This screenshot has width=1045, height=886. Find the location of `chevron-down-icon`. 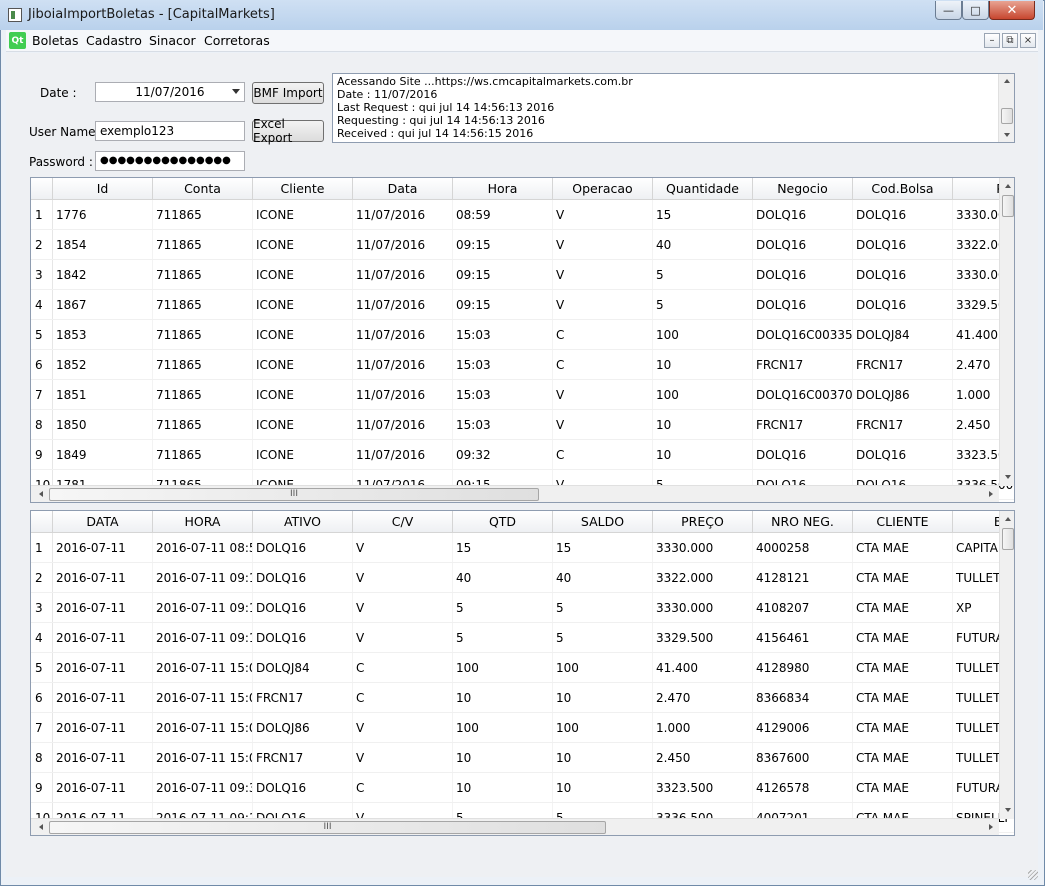

chevron-down-icon is located at coordinates (236, 91).